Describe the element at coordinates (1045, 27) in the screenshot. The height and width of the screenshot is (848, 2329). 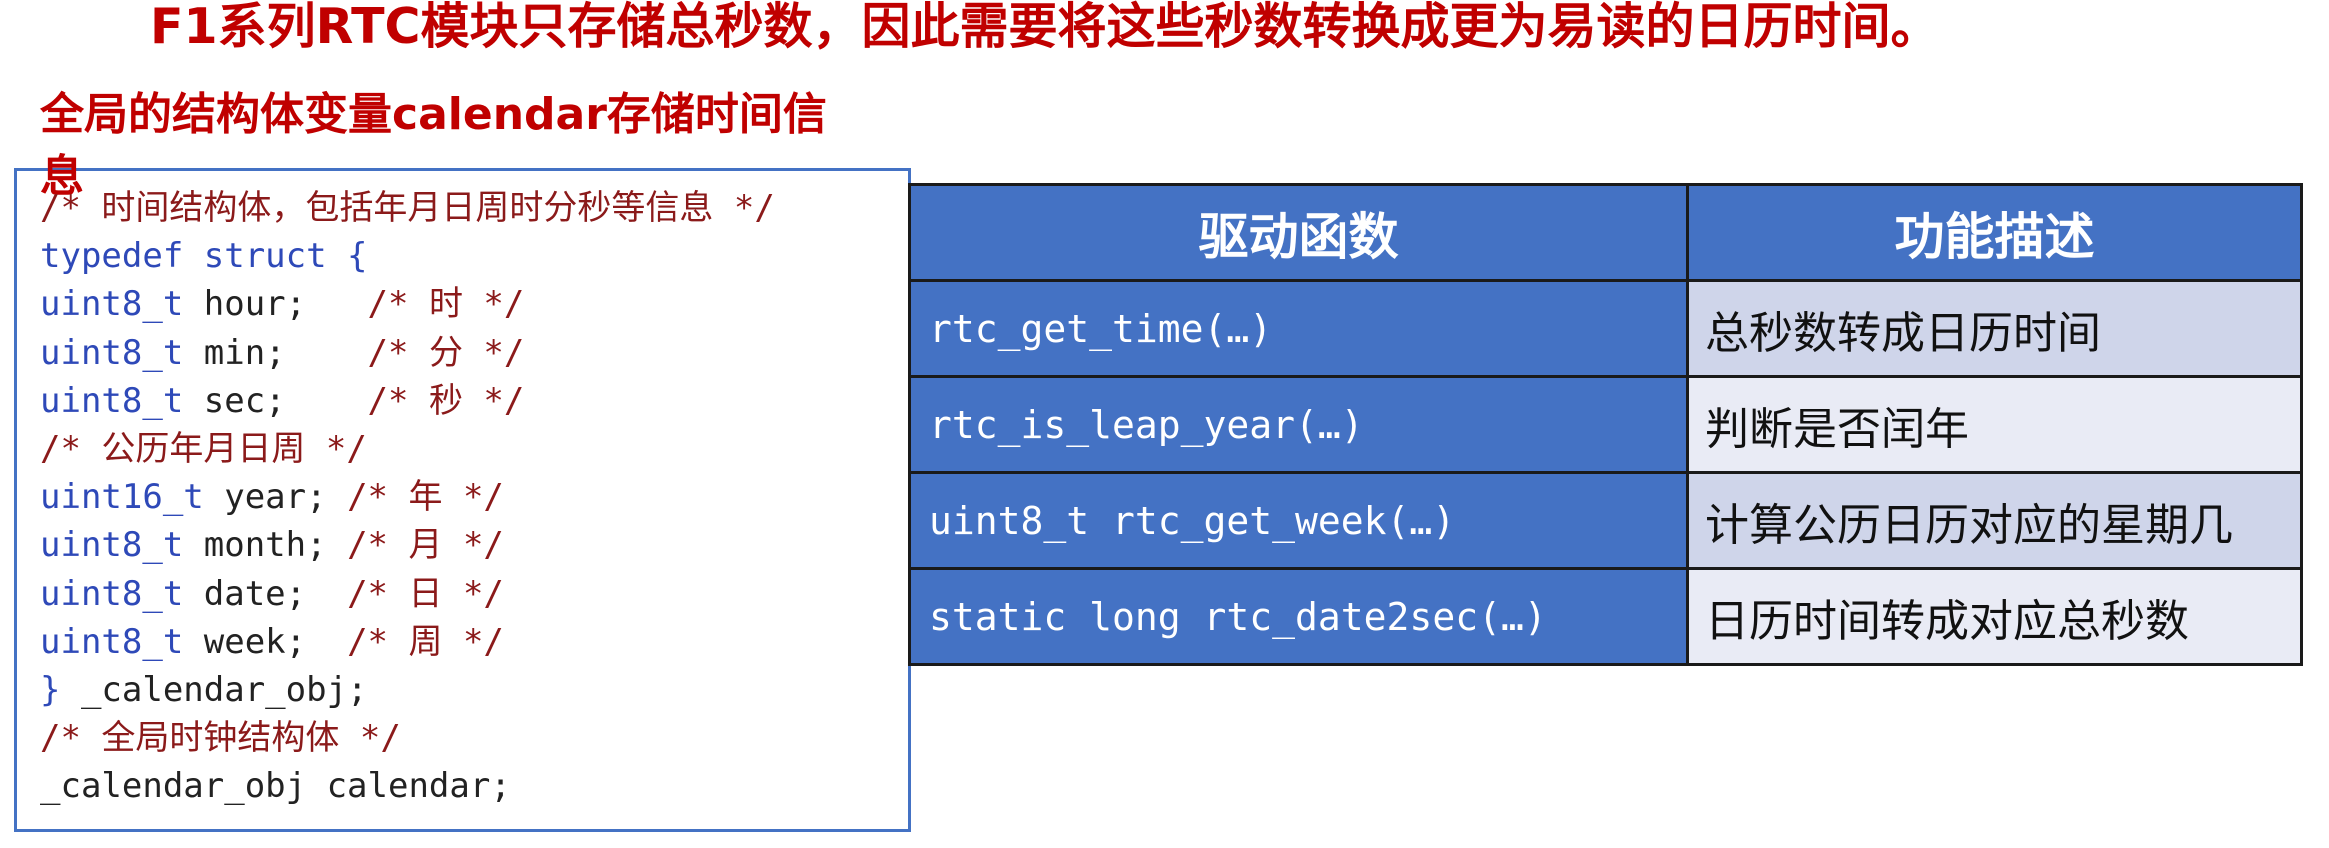
I see `page-title: F1系列RTC模块只存储总秒数，因此需要将这些秒数转换成更为易读的日历时间。` at that location.